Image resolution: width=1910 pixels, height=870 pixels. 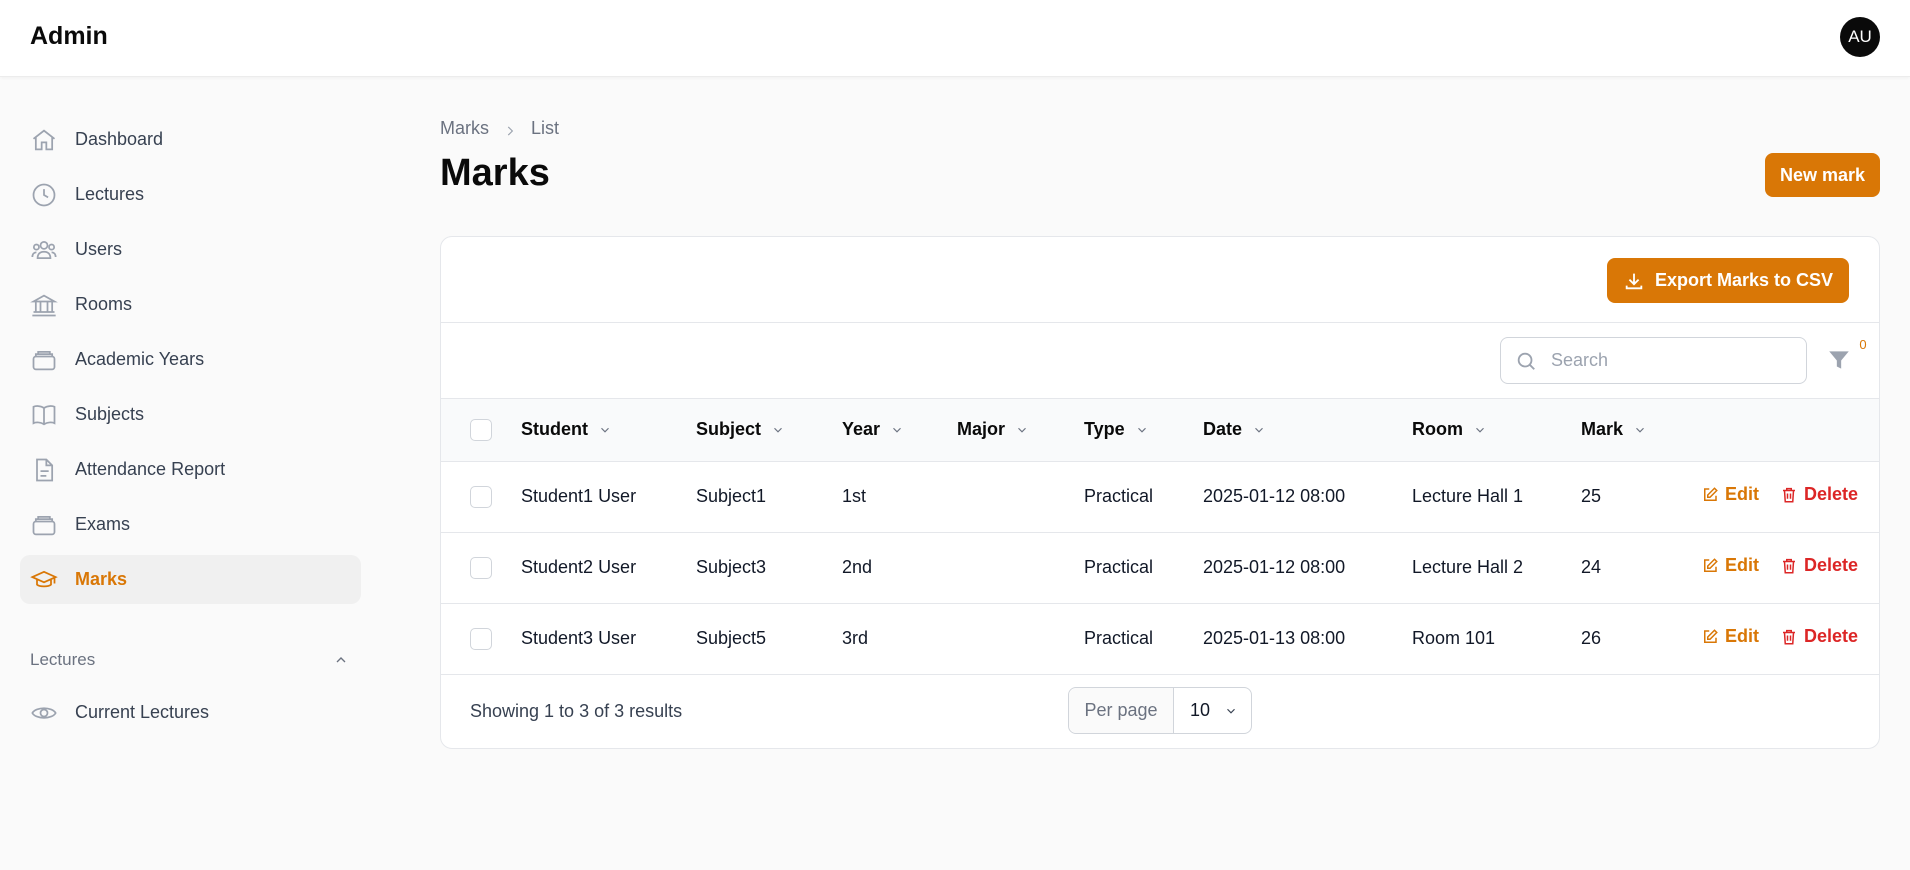 I want to click on cell-mark: 24, so click(x=1591, y=567).